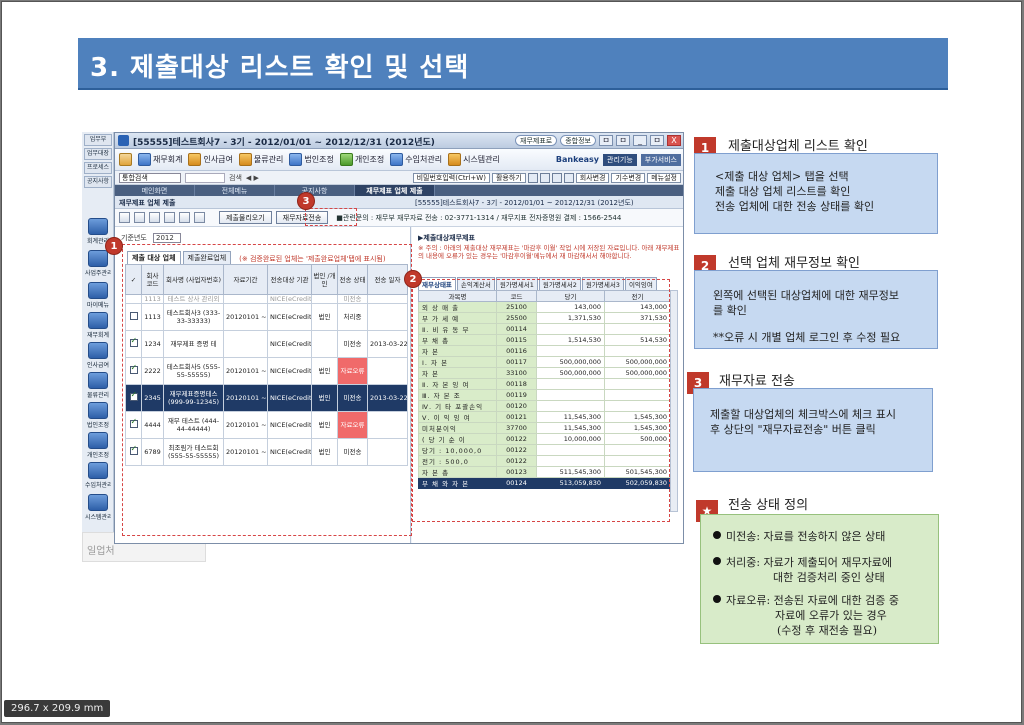  What do you see at coordinates (451, 177) in the screenshot?
I see `password-button: 비밀번호입력(Ctrl+W)` at bounding box center [451, 177].